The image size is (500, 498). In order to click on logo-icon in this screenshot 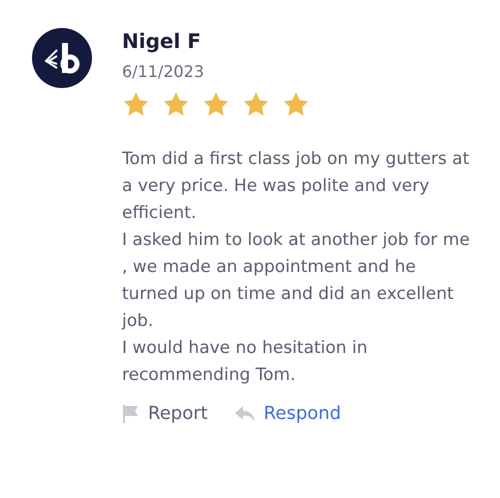, I will do `click(62, 58)`.